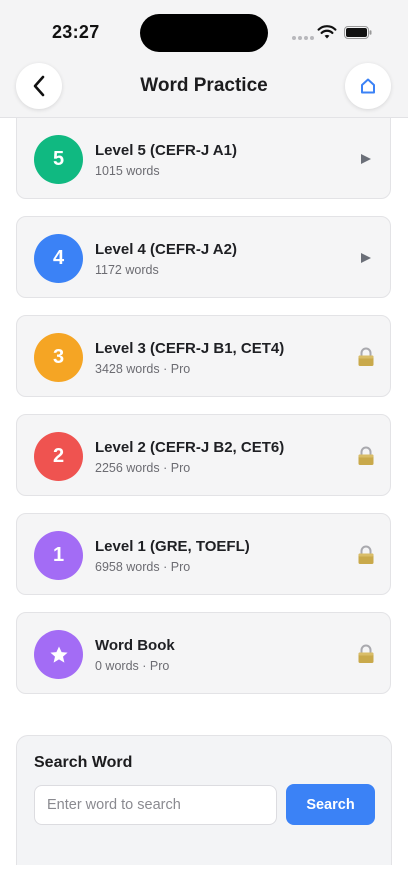 The image size is (408, 883). I want to click on search-title: Search Word, so click(83, 762).